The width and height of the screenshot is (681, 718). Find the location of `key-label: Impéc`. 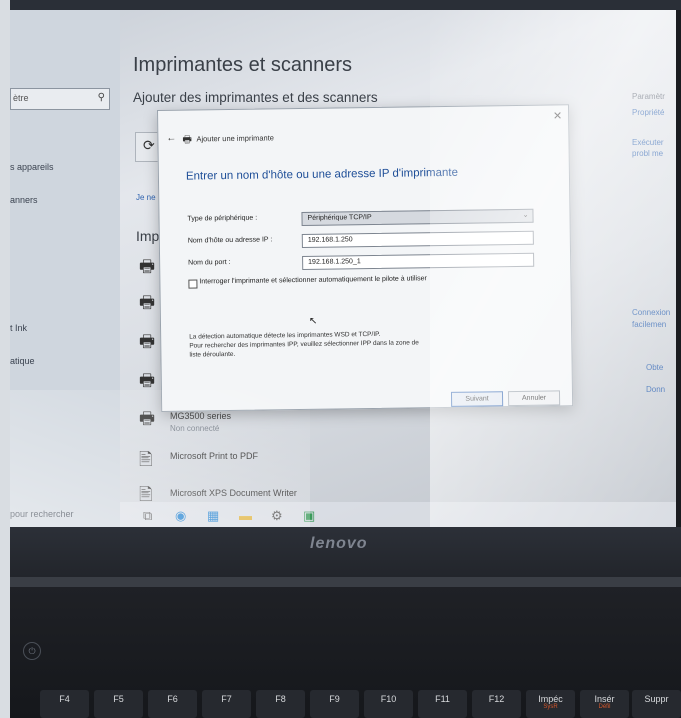

key-label: Impéc is located at coordinates (550, 699).